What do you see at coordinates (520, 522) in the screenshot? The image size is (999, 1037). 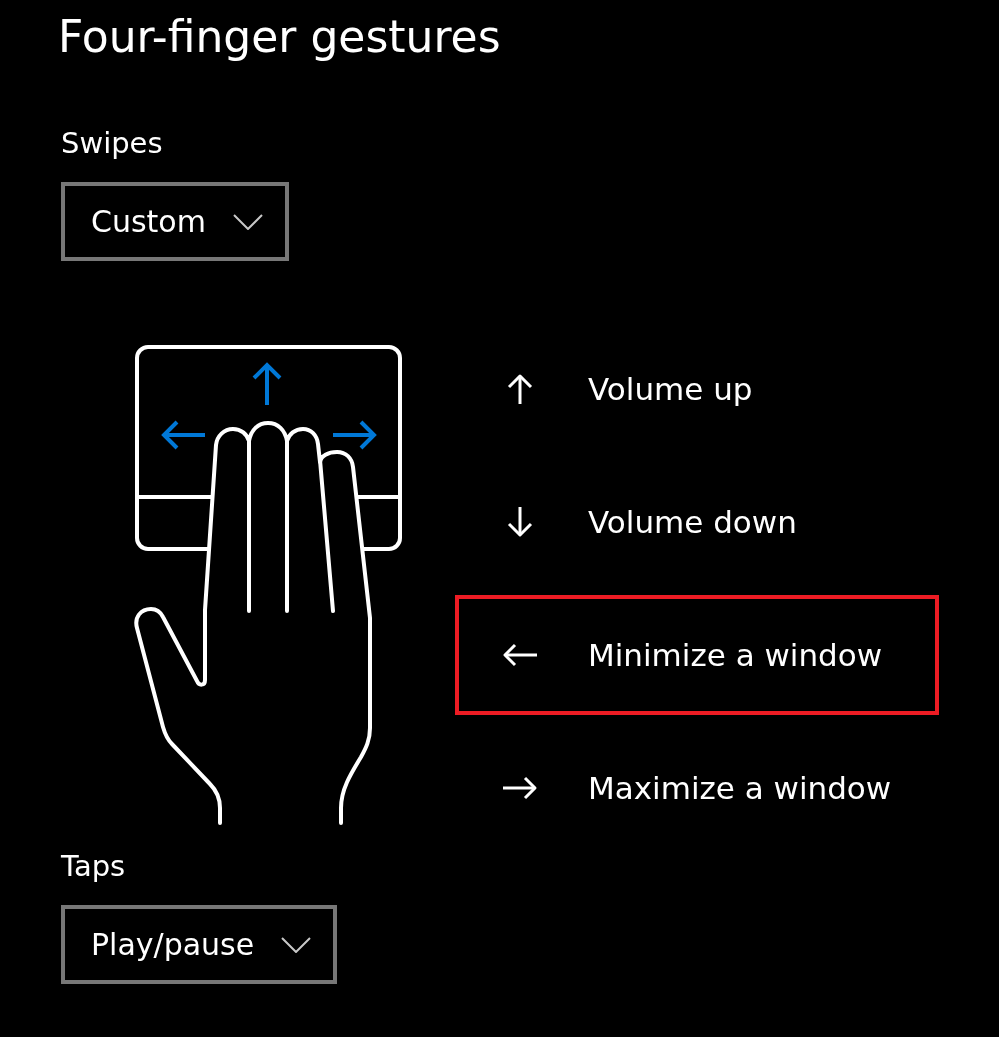 I see `arrow-down-icon` at bounding box center [520, 522].